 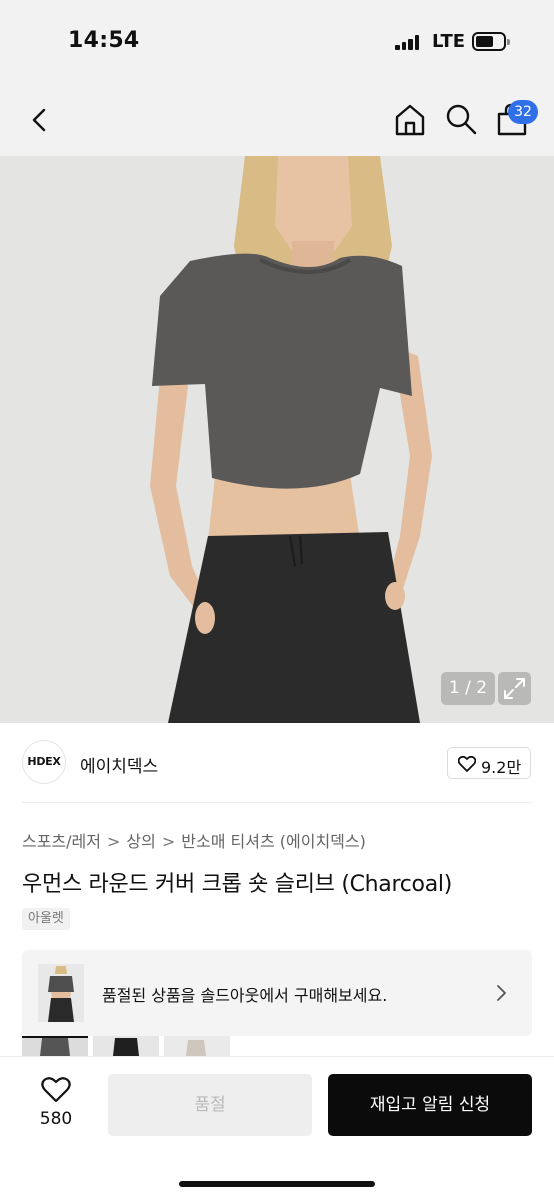 I want to click on breadcrumb: 스포츠/레저 > 상의 > 반소매 티셔츠 (에이치덱스), so click(x=194, y=840).